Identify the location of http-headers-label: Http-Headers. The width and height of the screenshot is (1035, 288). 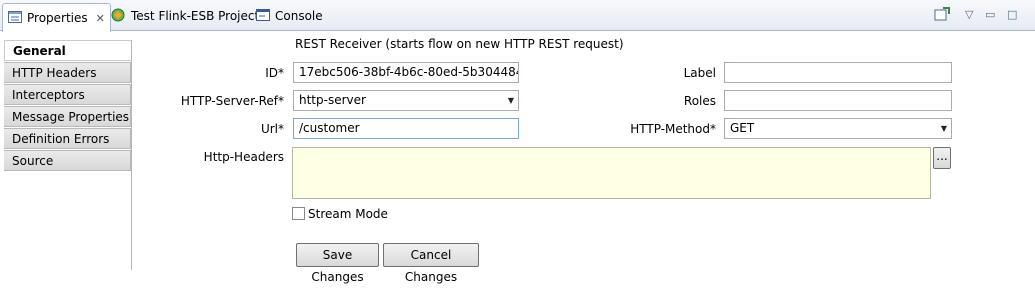
(243, 157).